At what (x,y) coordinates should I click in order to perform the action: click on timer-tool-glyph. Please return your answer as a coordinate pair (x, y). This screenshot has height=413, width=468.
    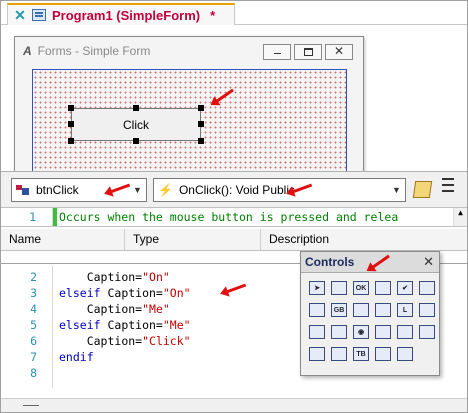
    Looking at the image, I should click on (317, 354).